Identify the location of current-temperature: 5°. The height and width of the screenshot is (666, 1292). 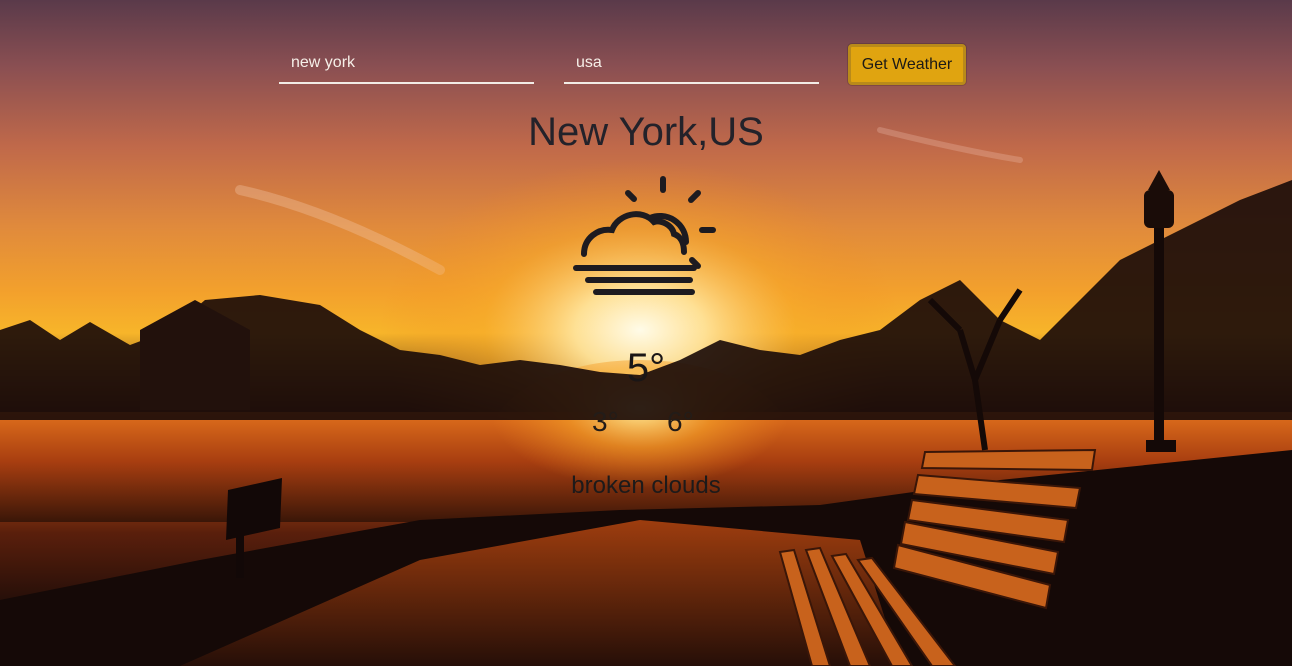
(646, 368).